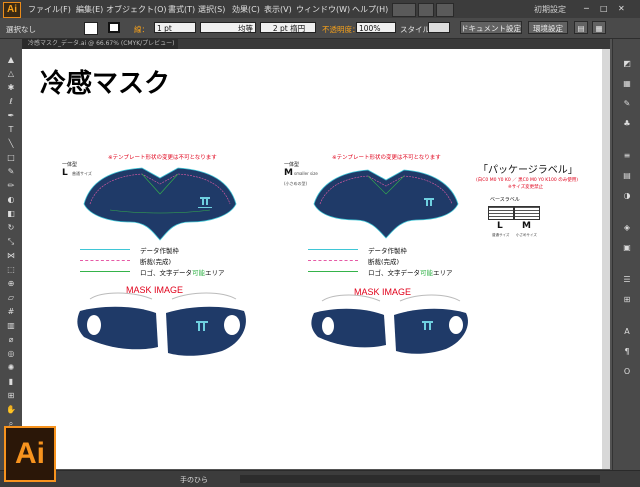 The image size is (640, 487). I want to click on lasso-tool-icon: ℓ, so click(11, 102).